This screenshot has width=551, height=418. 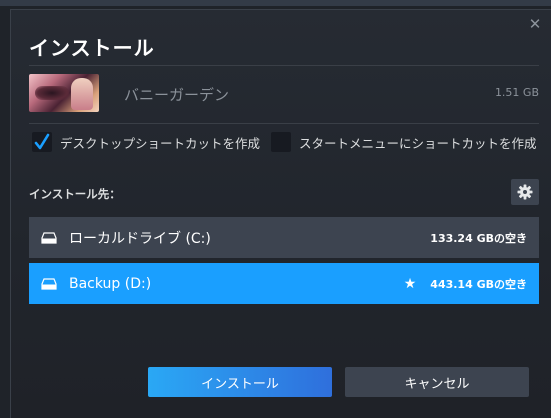 What do you see at coordinates (177, 95) in the screenshot?
I see `game-name: バニーガーデン` at bounding box center [177, 95].